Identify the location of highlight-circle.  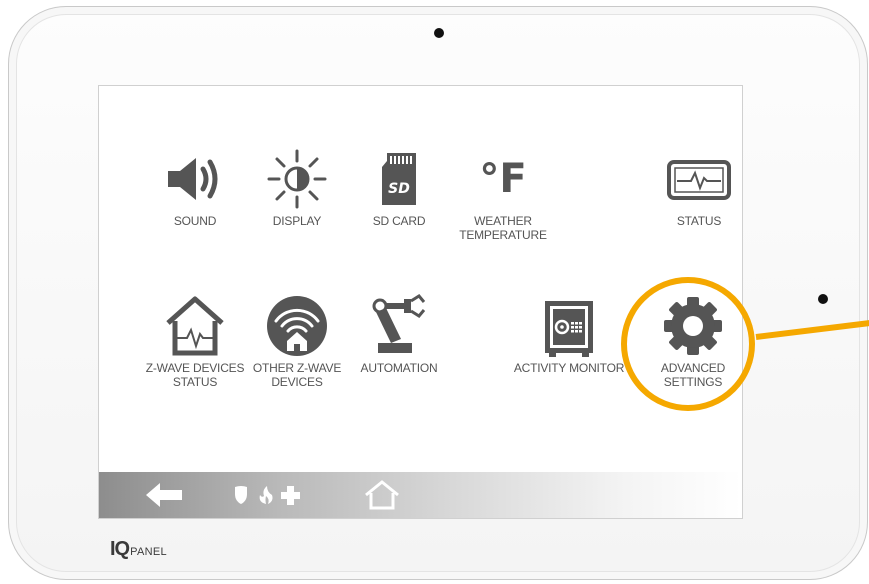
(688, 344).